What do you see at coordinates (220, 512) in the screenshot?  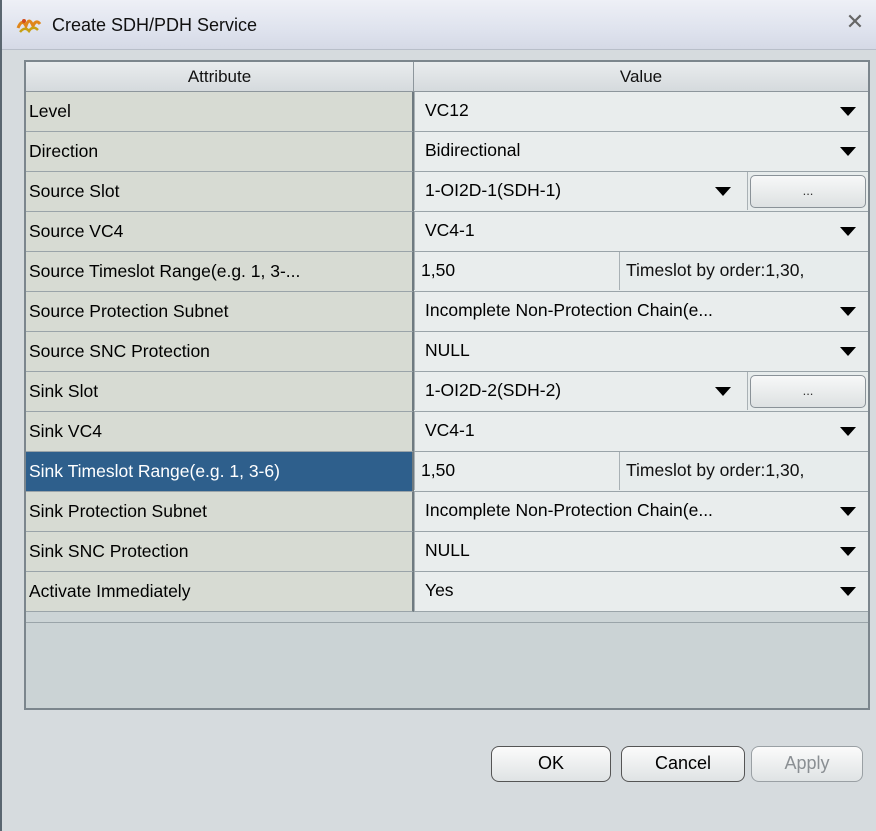 I see `attribute-label: Sink Protection Subnet` at bounding box center [220, 512].